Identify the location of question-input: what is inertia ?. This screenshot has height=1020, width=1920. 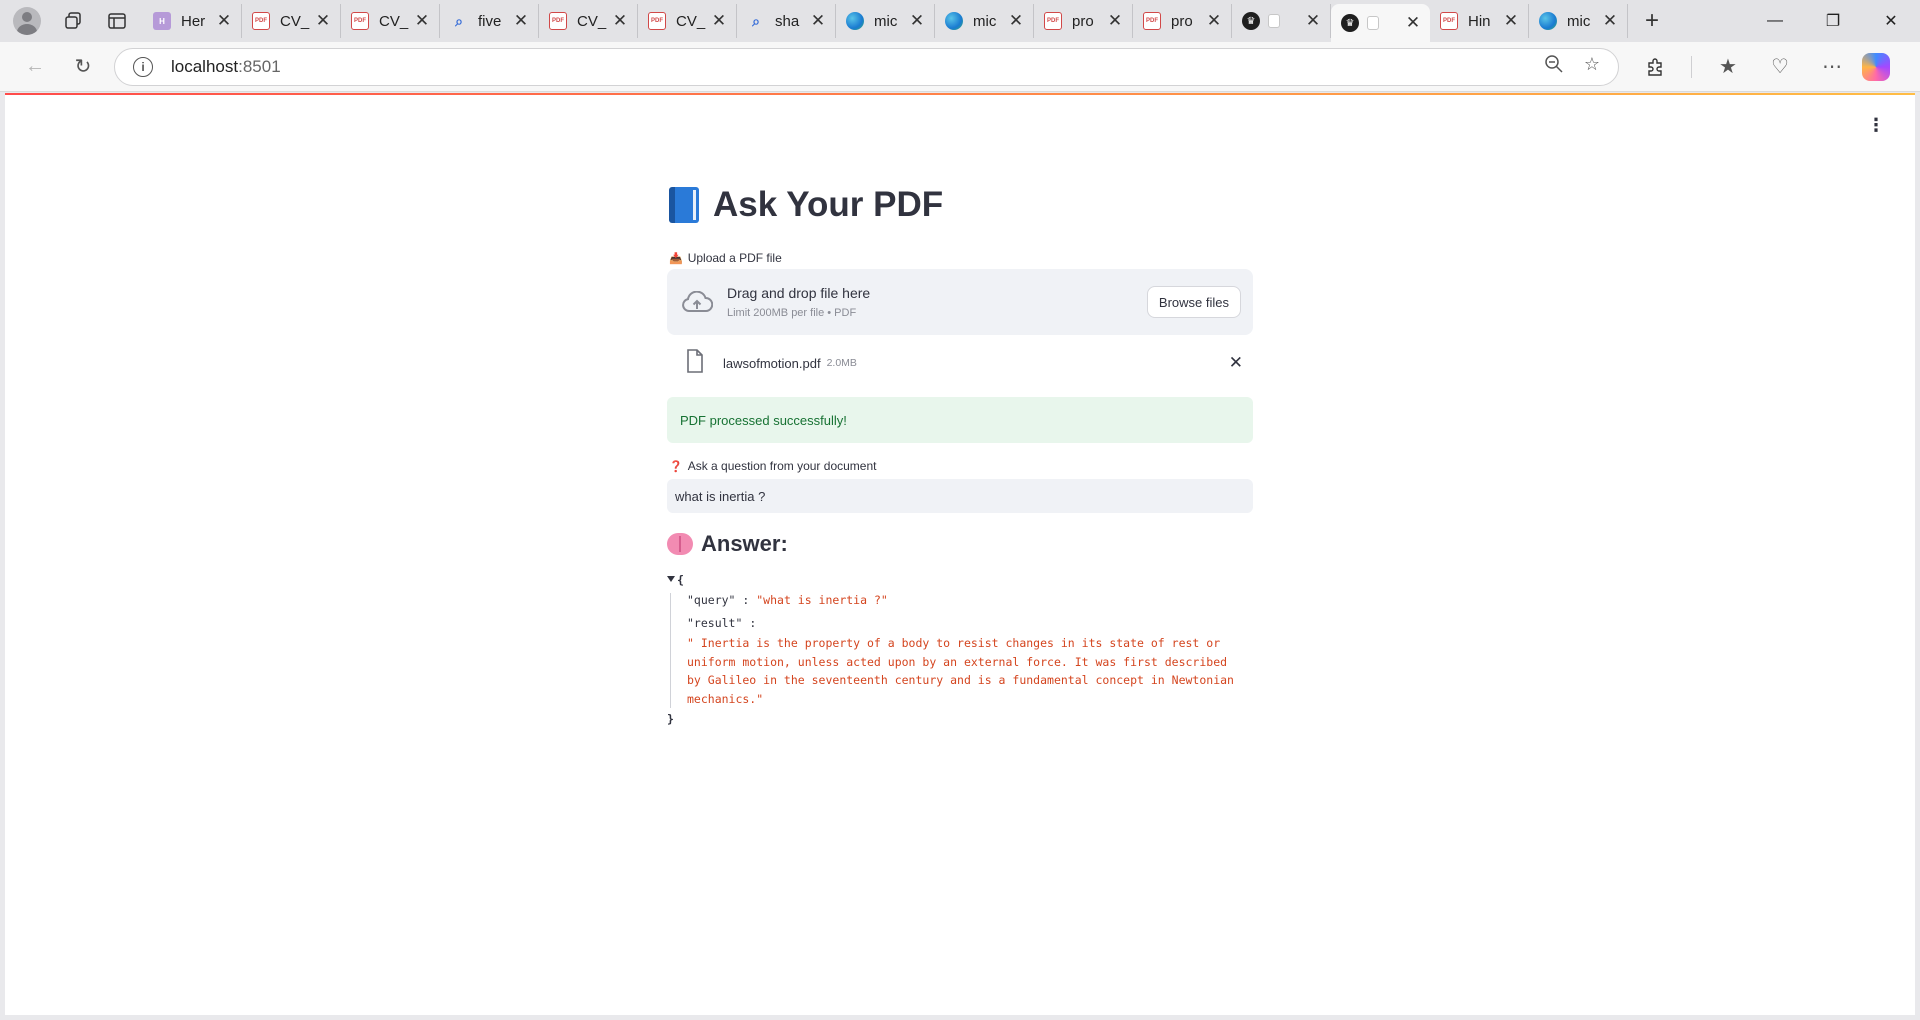
(960, 496).